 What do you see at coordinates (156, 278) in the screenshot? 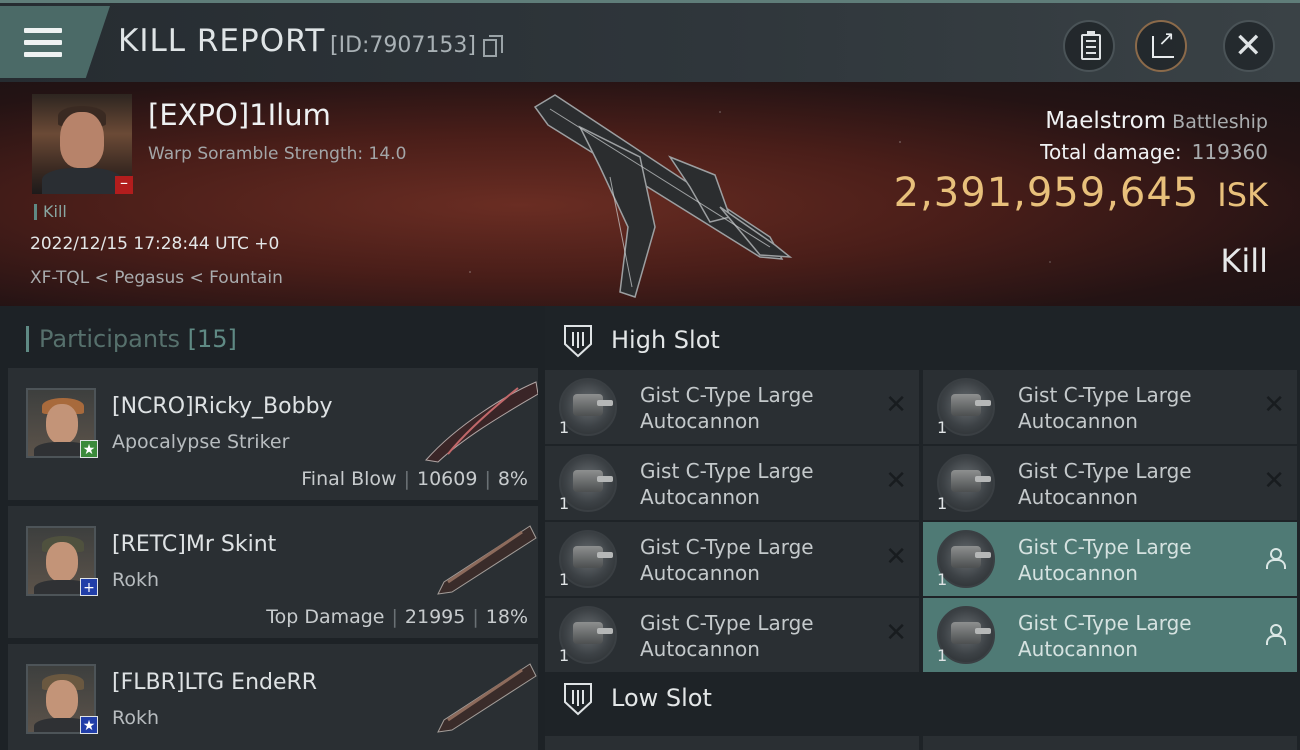
I see `kill-location: XF-TQL < Pegasus < Fountain` at bounding box center [156, 278].